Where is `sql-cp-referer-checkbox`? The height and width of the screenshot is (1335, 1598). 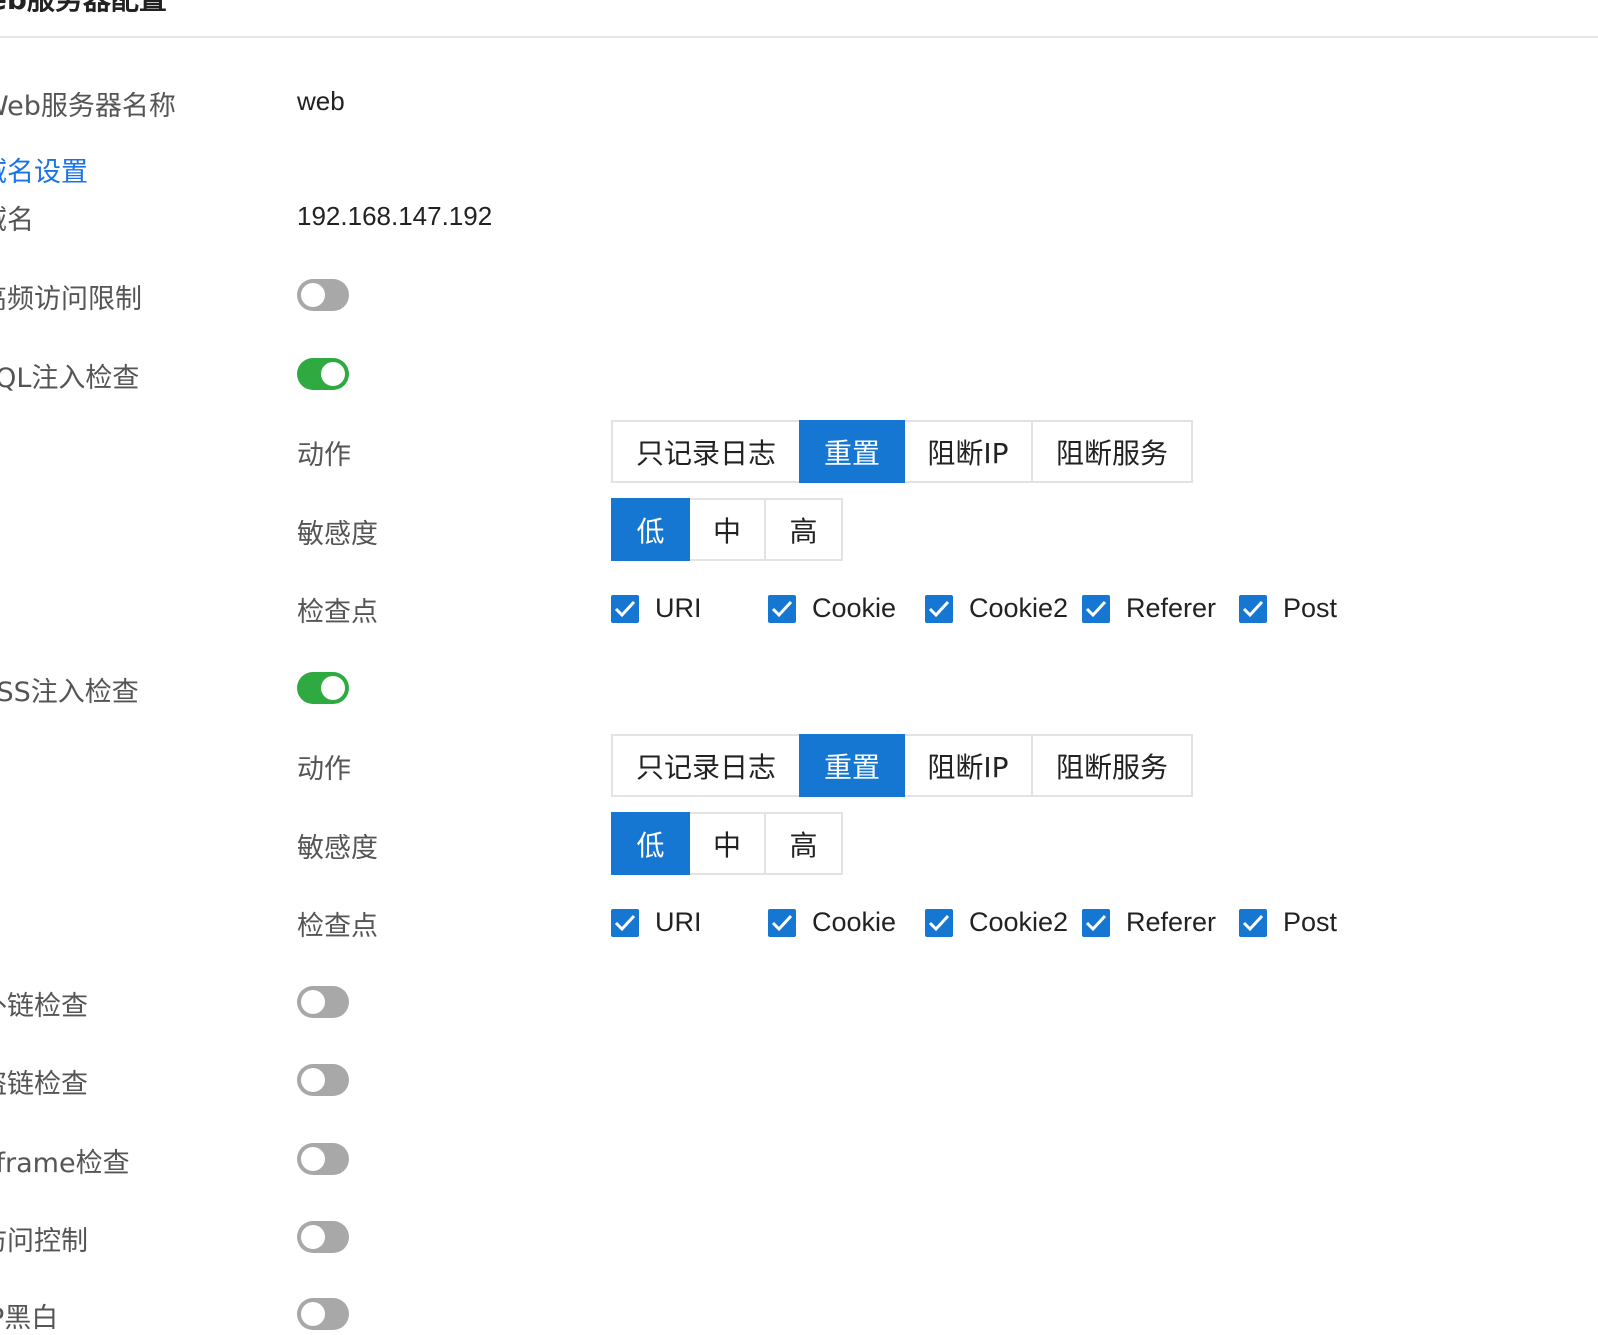 sql-cp-referer-checkbox is located at coordinates (1096, 609).